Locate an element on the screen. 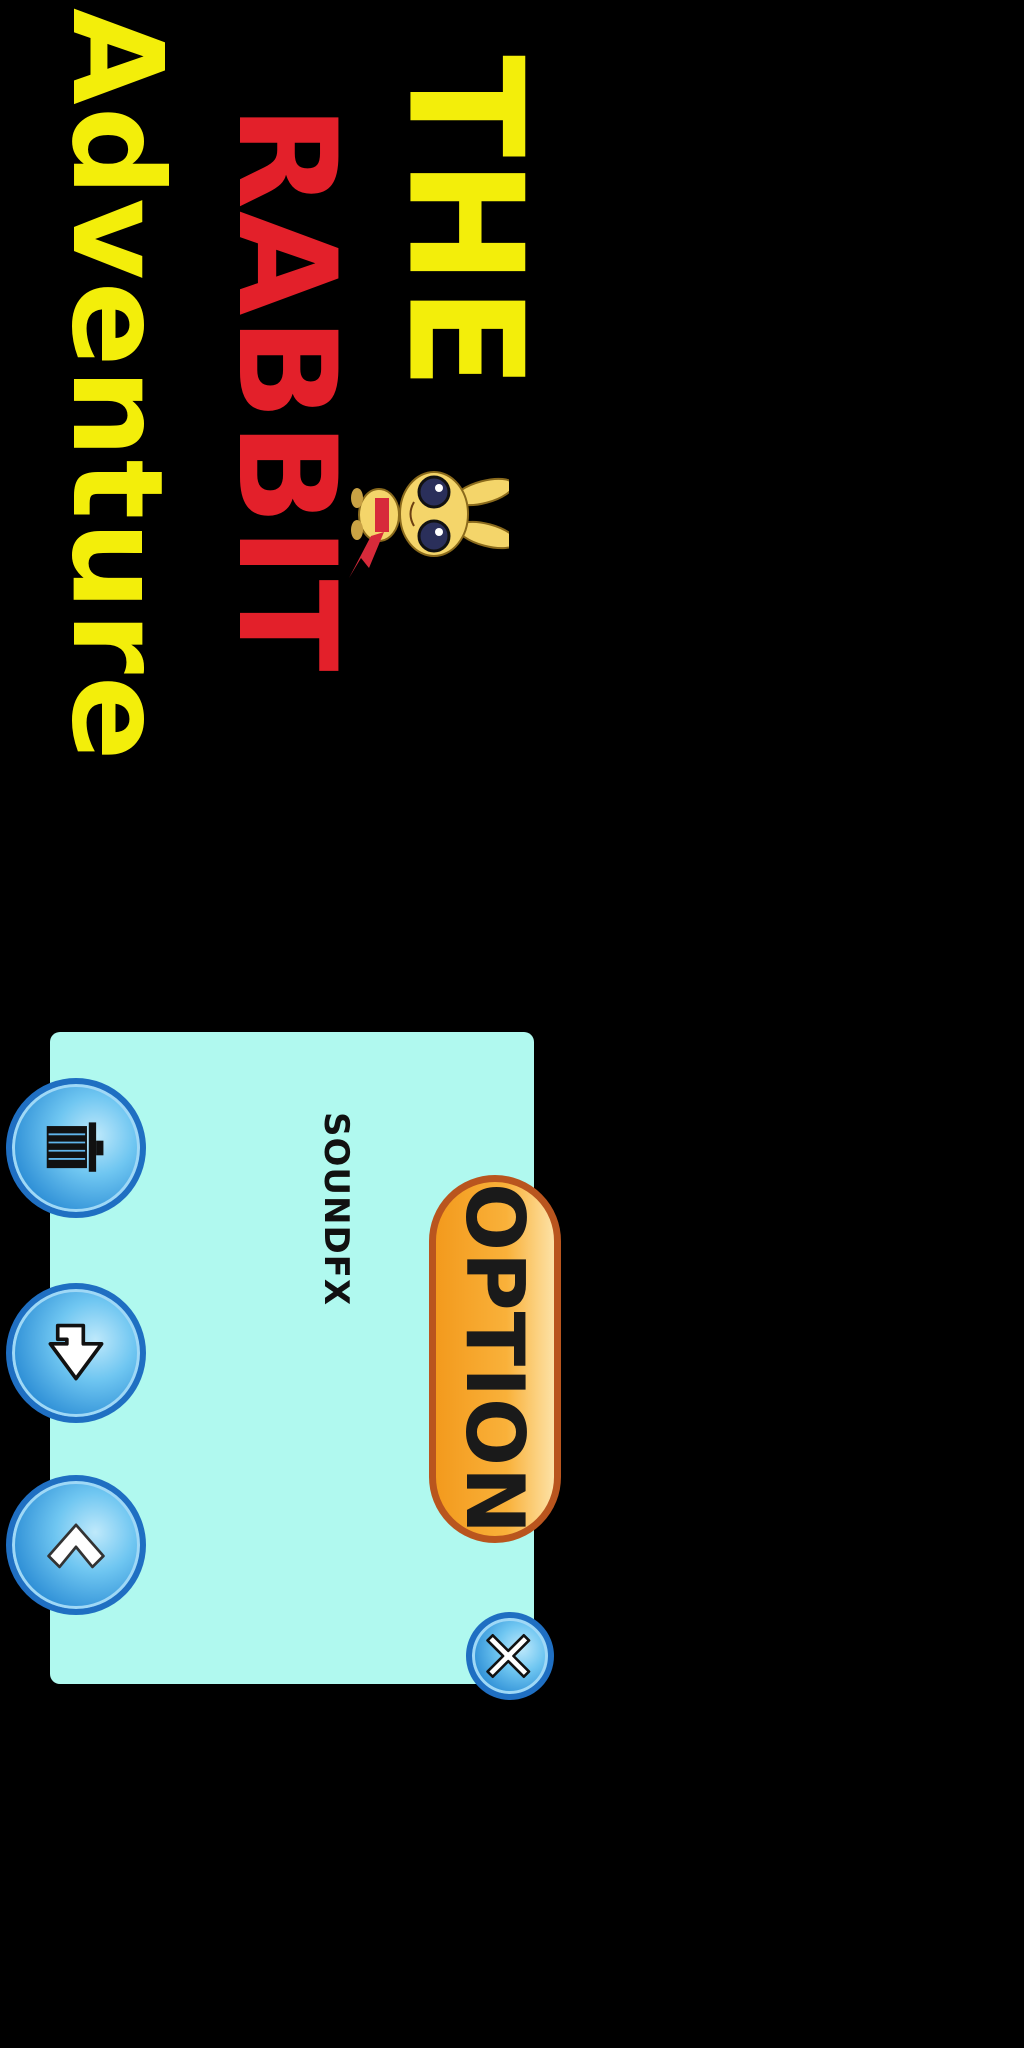 This screenshot has width=1024, height=2048. trash-button is located at coordinates (76, 1148).